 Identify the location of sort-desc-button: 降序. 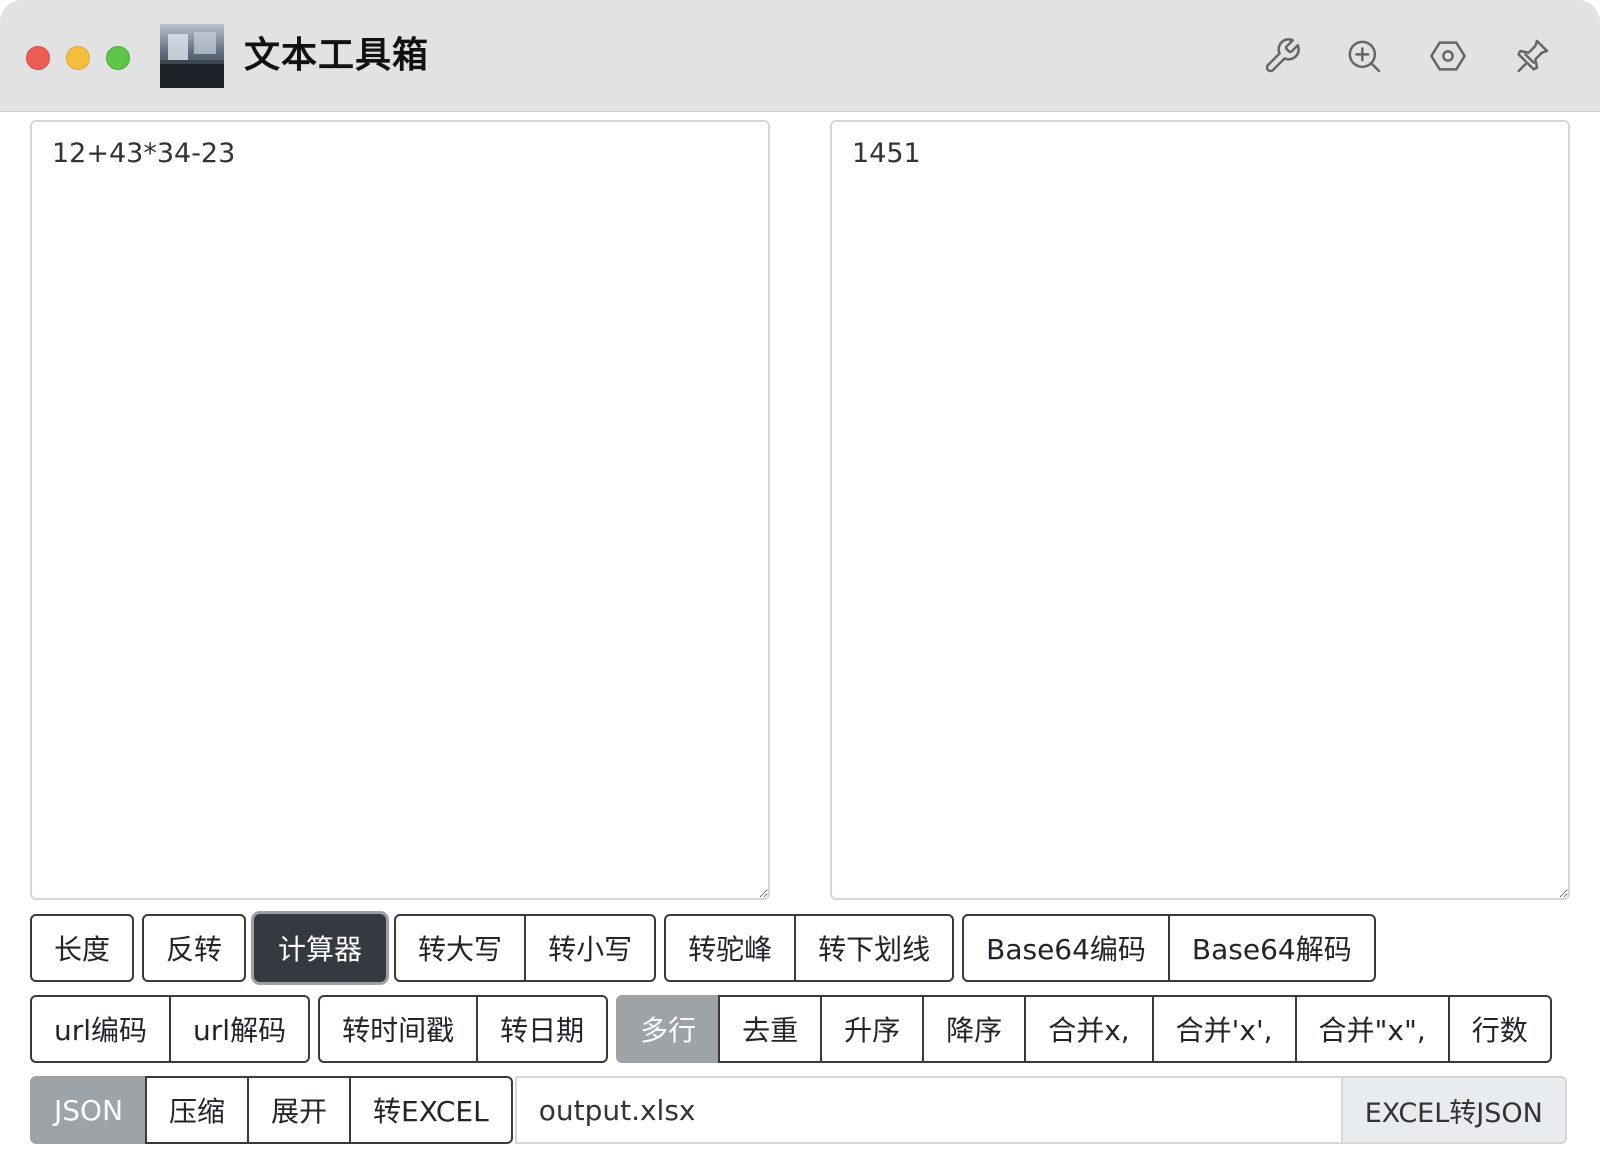
(974, 1029).